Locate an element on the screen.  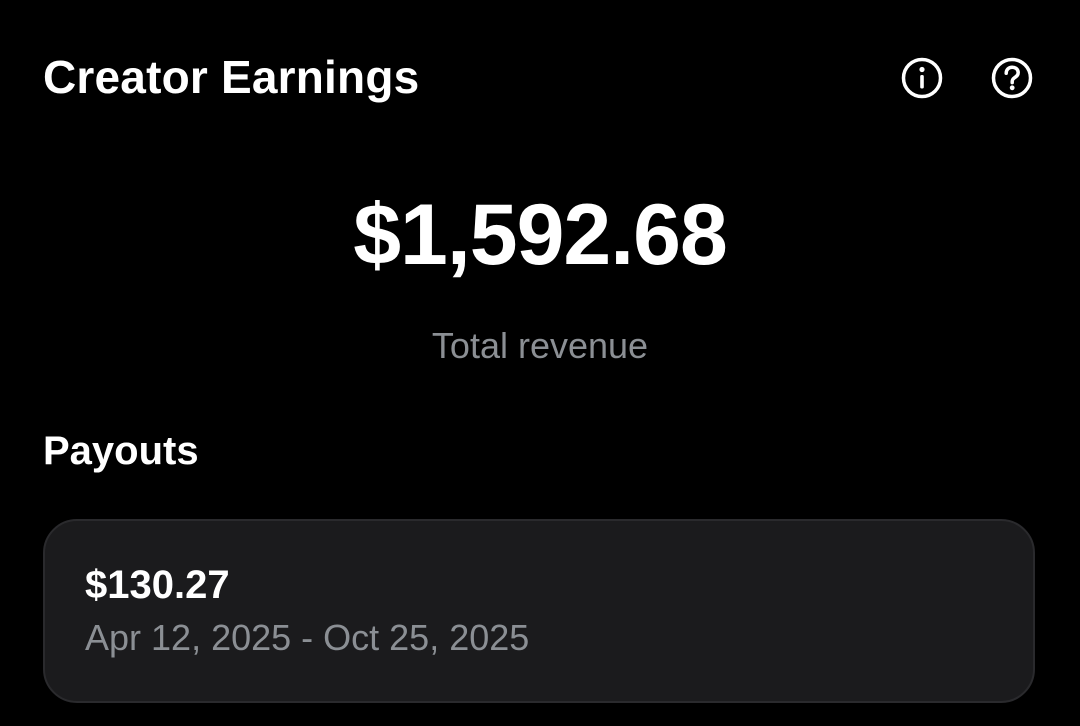
info-button is located at coordinates (922, 78).